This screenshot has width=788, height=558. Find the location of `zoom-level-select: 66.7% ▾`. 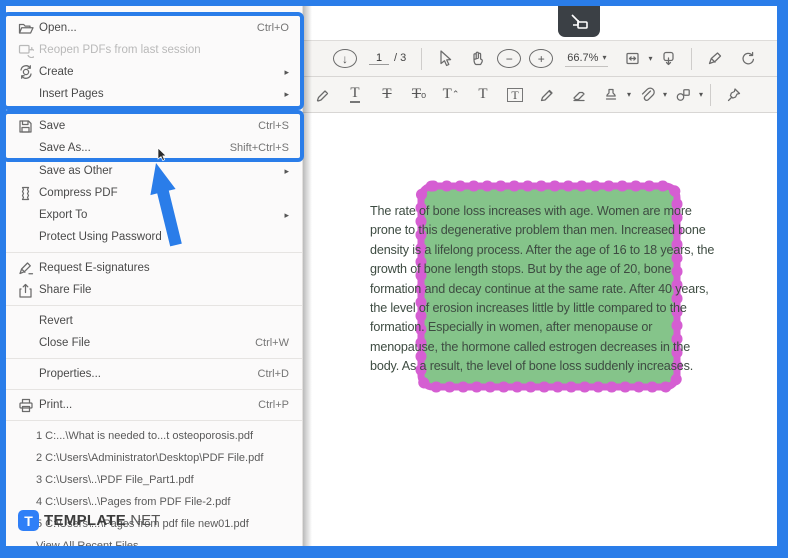

zoom-level-select: 66.7% ▾ is located at coordinates (587, 58).